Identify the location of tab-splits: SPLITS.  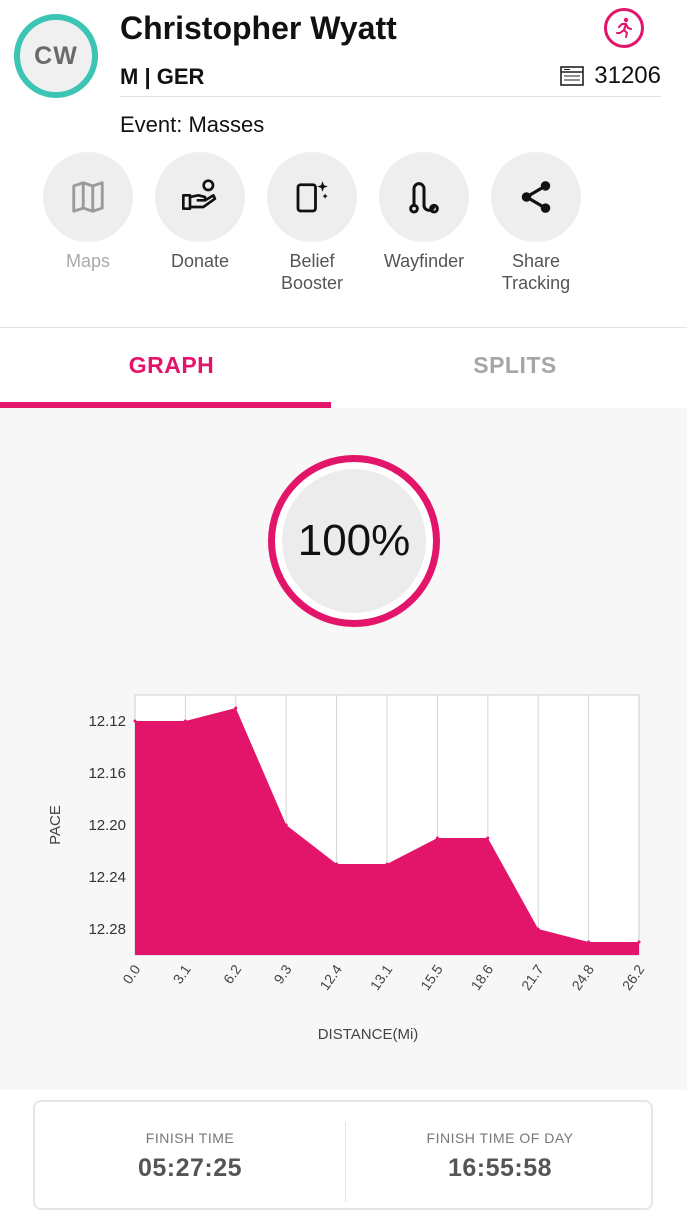
(515, 365).